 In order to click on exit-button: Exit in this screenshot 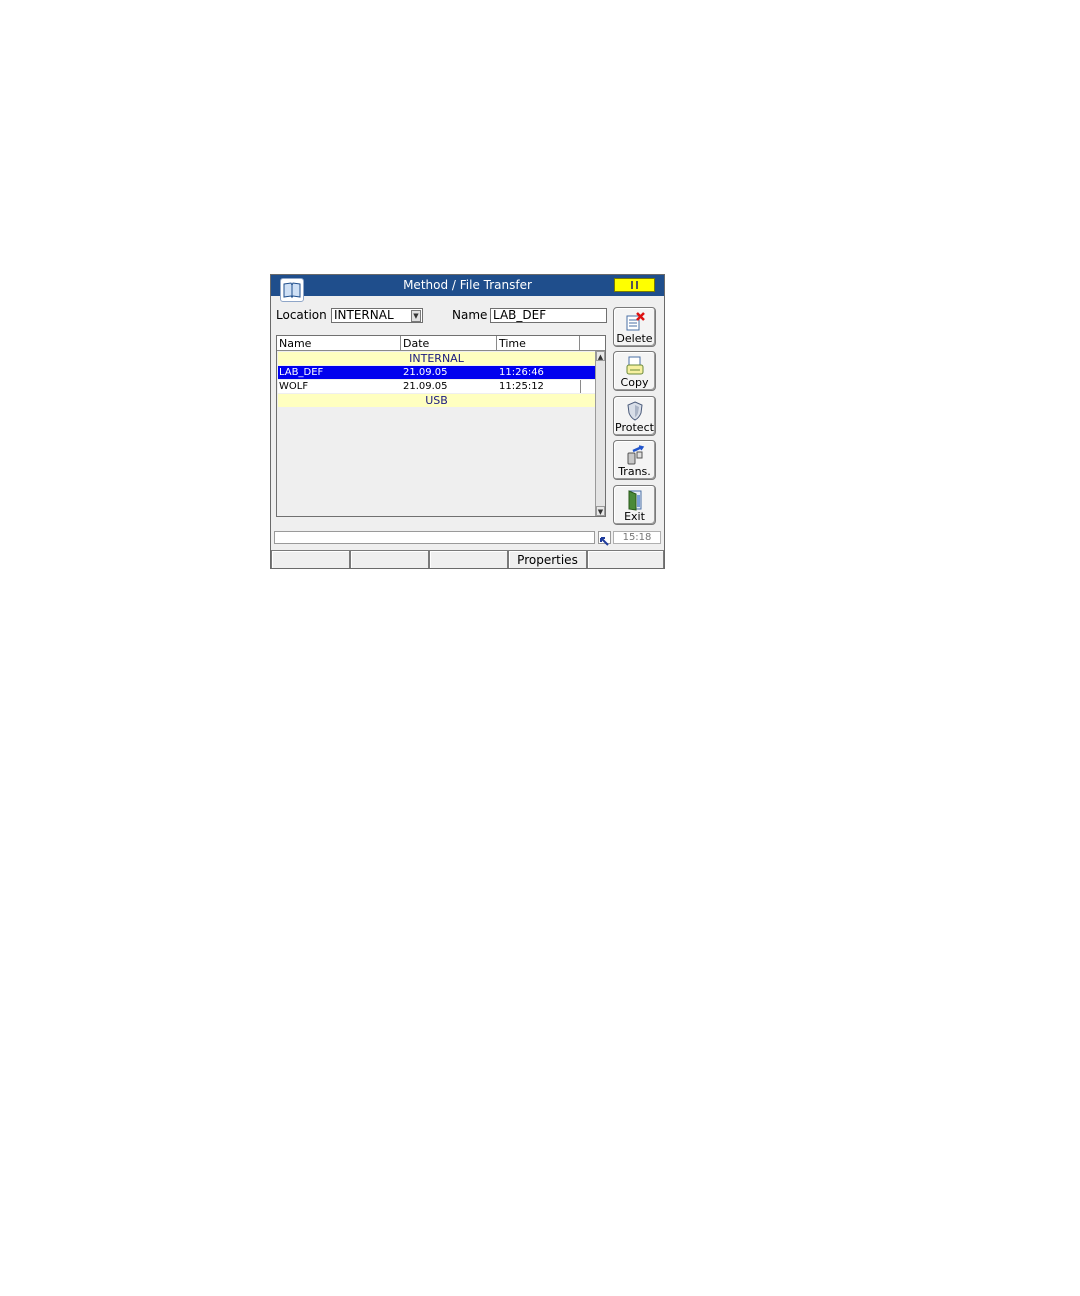, I will do `click(634, 505)`.